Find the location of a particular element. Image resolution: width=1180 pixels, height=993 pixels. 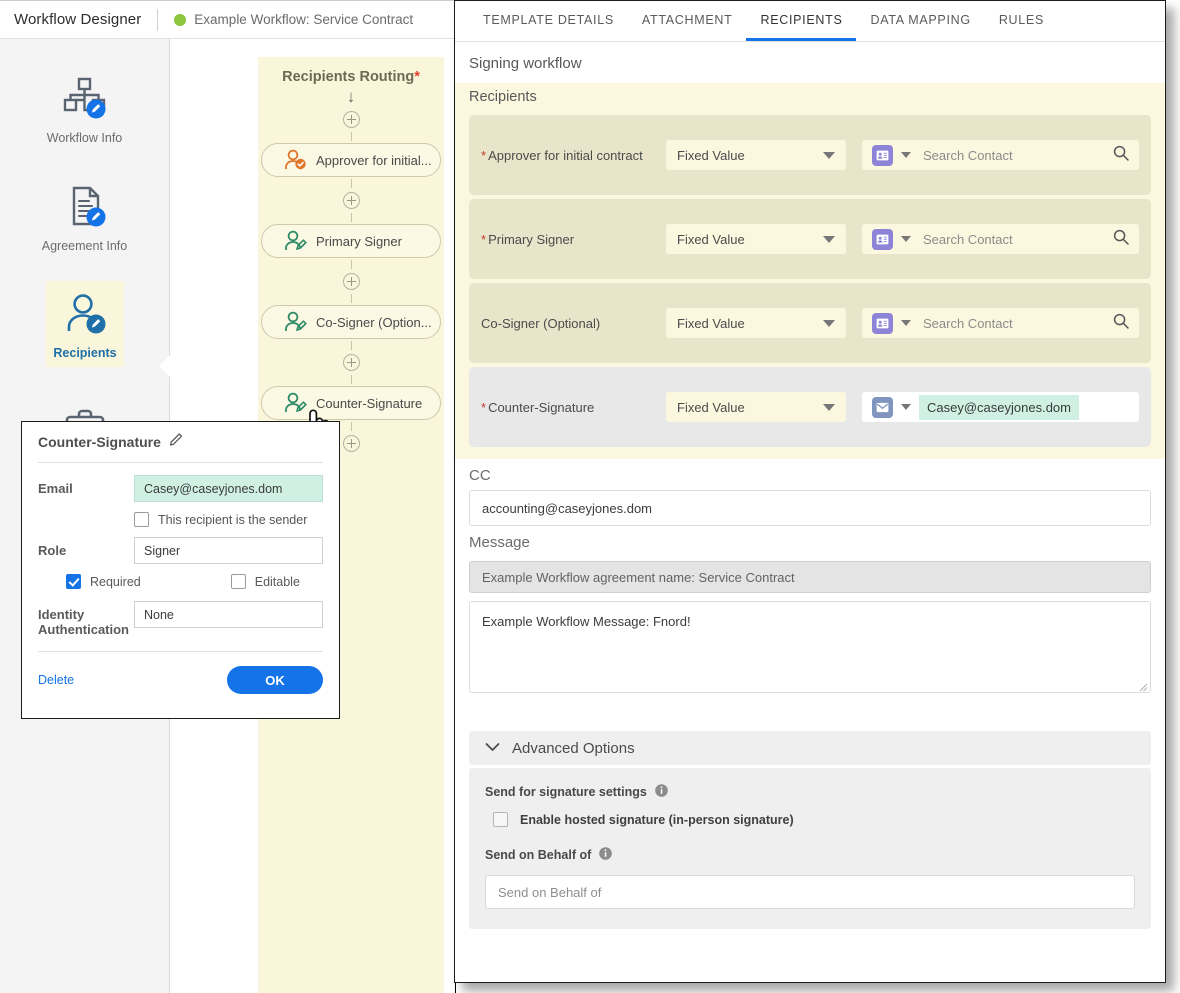

advanced-options-label: Advanced Options is located at coordinates (573, 748).